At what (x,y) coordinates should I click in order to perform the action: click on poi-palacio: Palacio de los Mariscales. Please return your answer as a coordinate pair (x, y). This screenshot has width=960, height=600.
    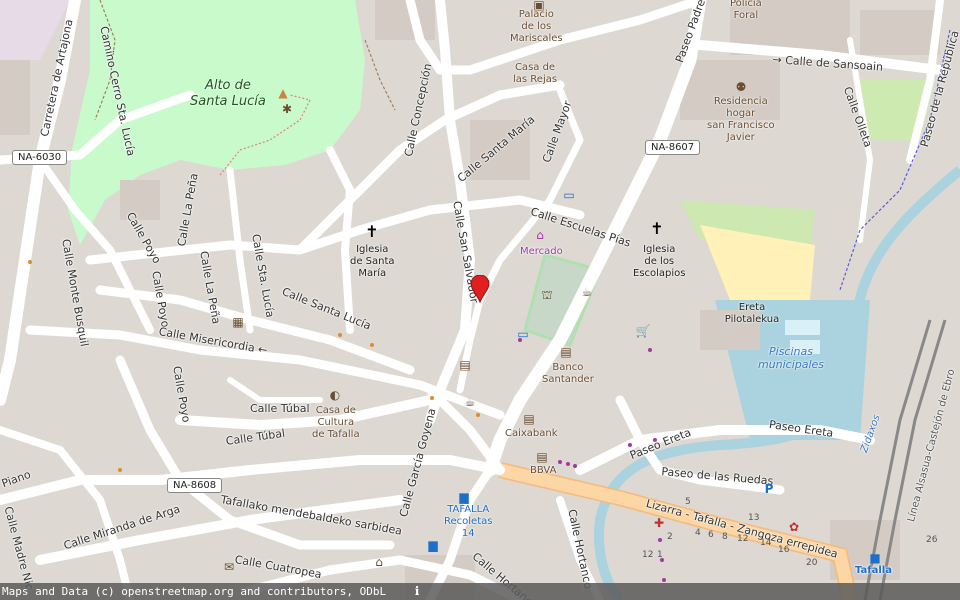
    Looking at the image, I should click on (536, 26).